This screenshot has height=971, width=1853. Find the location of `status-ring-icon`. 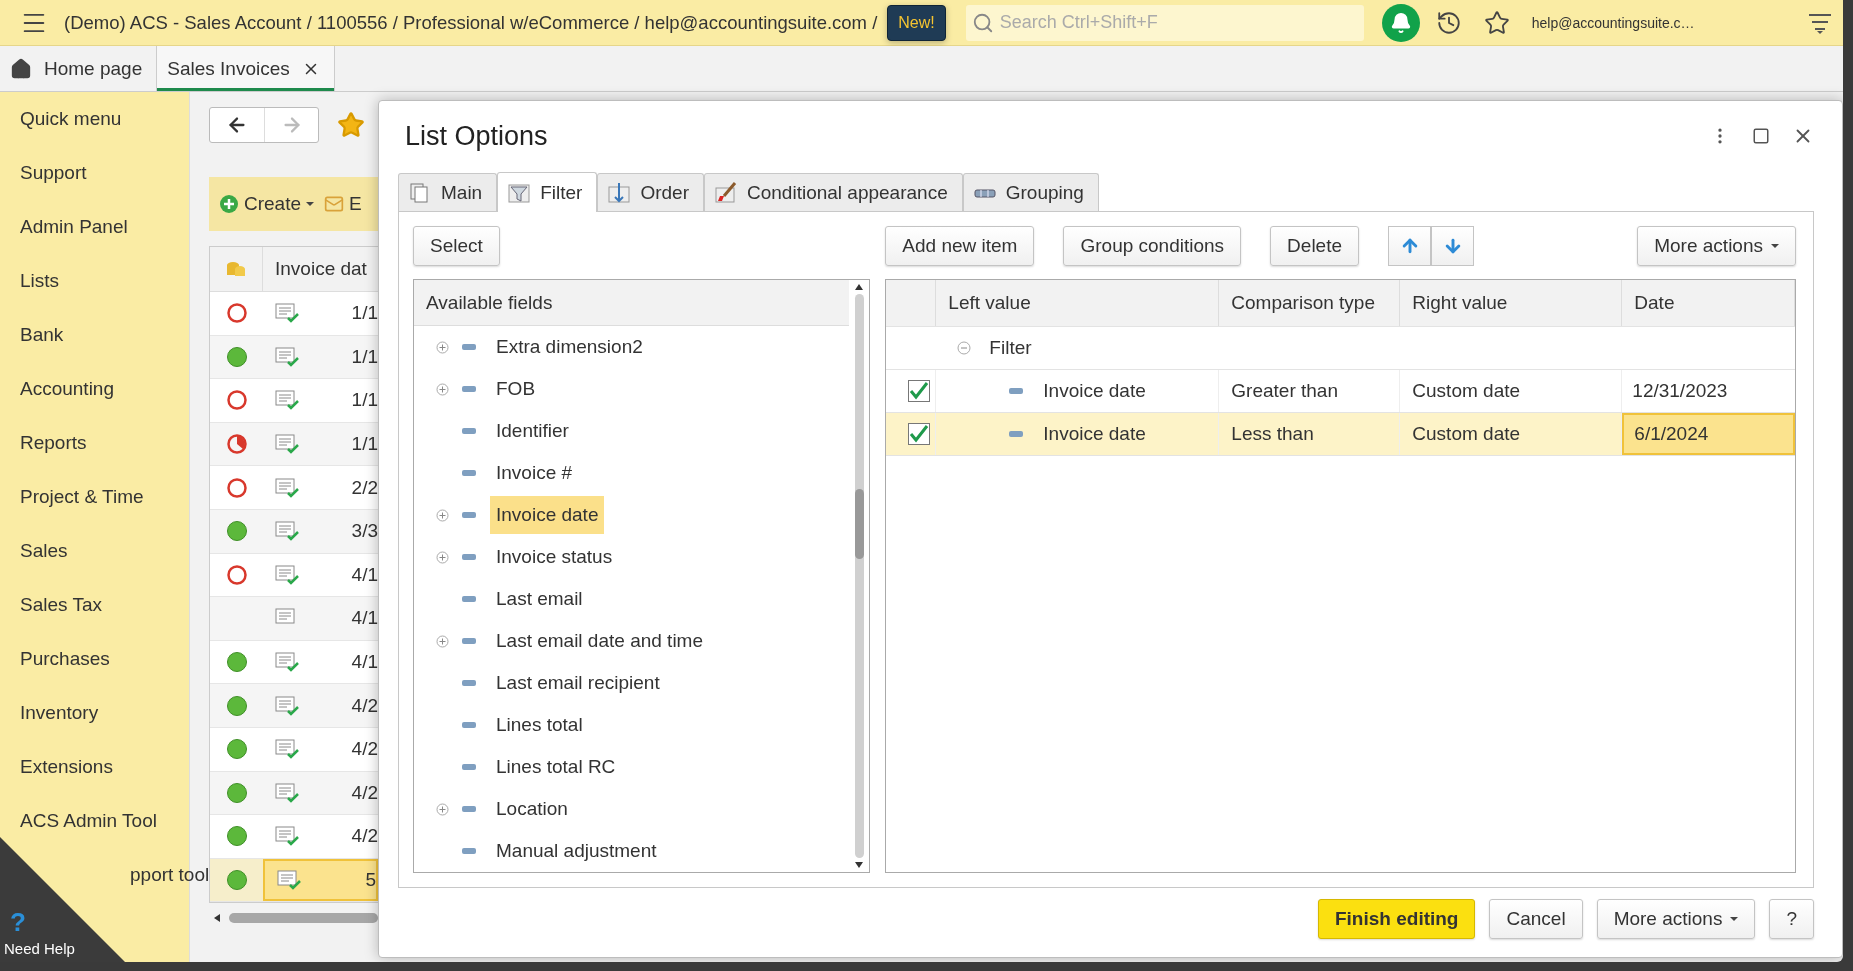

status-ring-icon is located at coordinates (236, 574).